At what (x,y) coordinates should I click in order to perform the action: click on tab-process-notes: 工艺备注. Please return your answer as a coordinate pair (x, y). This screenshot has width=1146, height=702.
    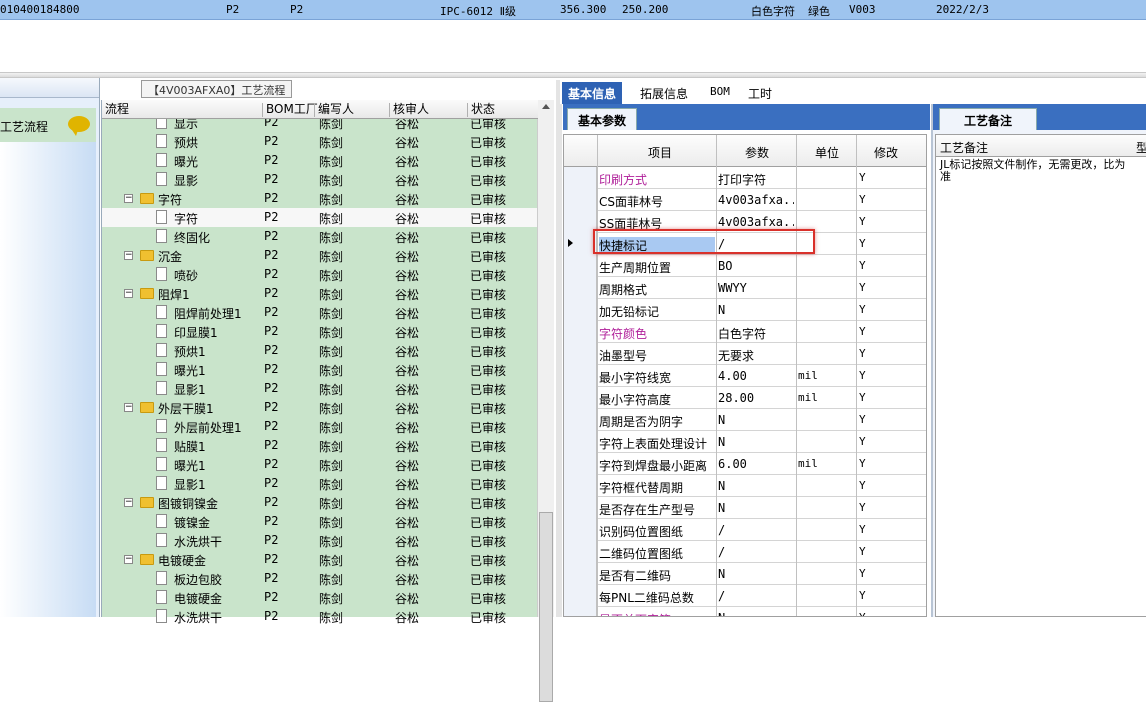
    Looking at the image, I should click on (988, 119).